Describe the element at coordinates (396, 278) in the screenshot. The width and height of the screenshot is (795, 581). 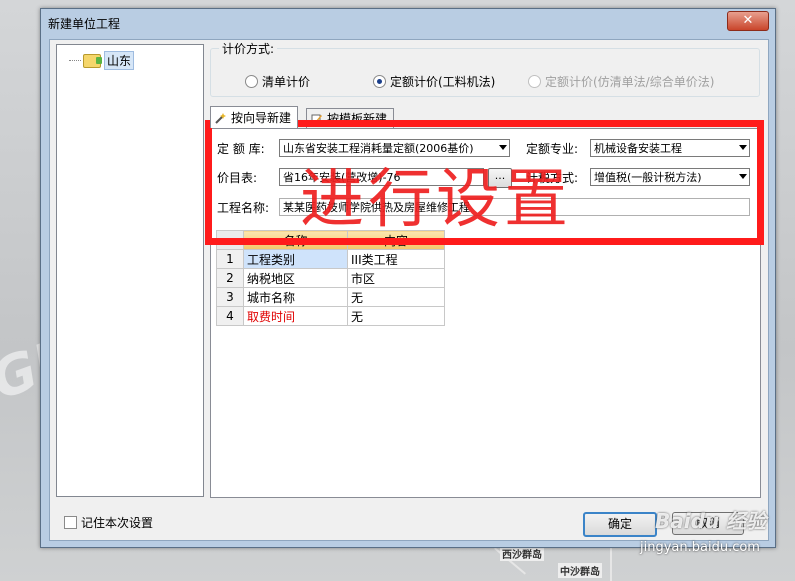
I see `attribute-value: 市区` at that location.